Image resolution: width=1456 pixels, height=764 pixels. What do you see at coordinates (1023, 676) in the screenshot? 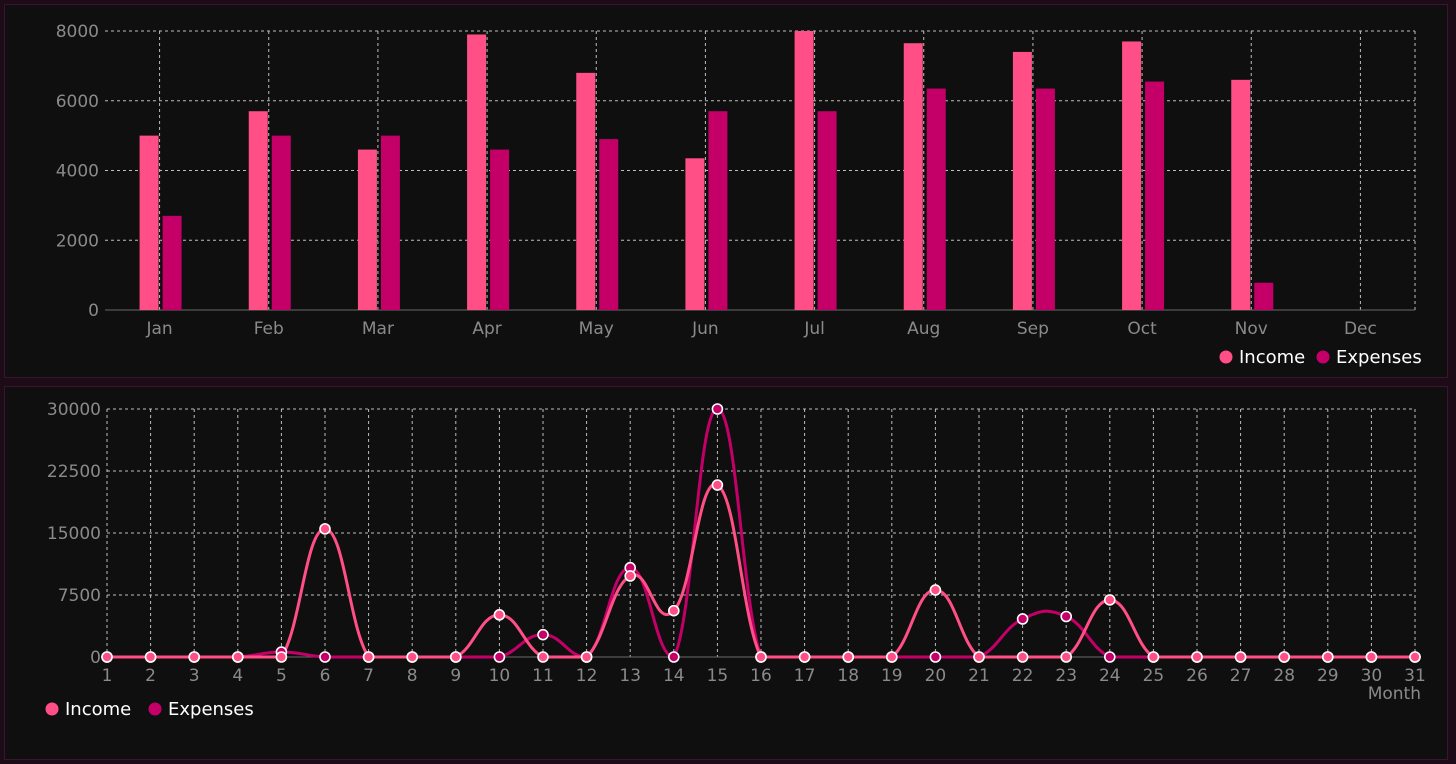
I see `x-tick-label: 22` at bounding box center [1023, 676].